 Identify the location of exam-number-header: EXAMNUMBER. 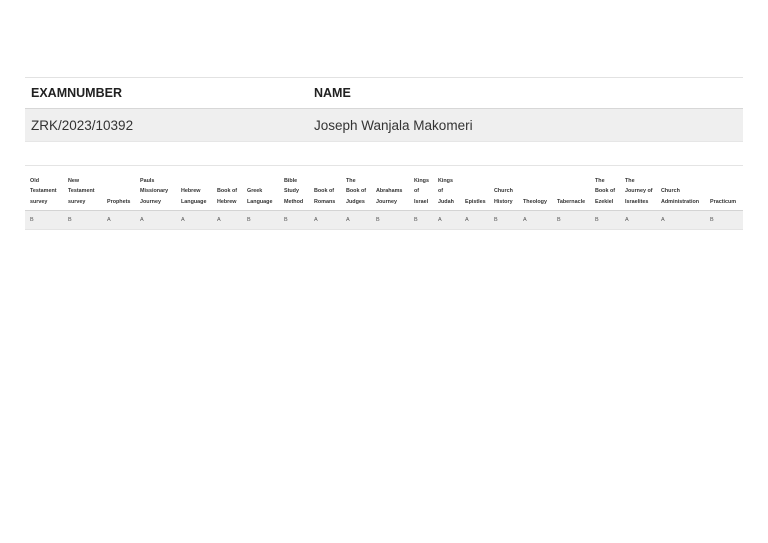
(76, 93).